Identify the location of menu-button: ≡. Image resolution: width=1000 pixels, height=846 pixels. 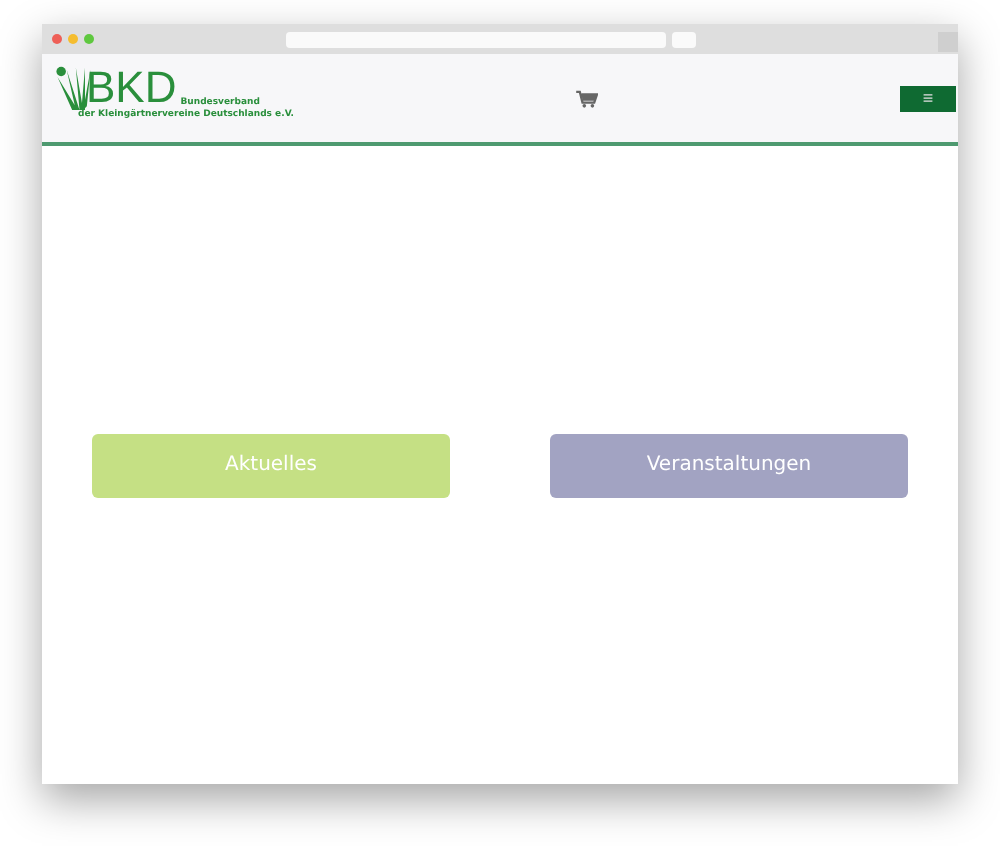
(928, 98).